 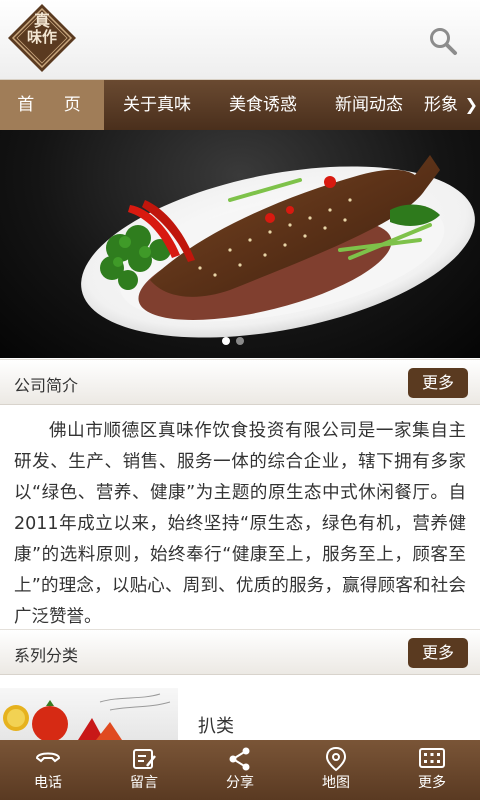 What do you see at coordinates (157, 105) in the screenshot?
I see `nav-item-about: 关于真味` at bounding box center [157, 105].